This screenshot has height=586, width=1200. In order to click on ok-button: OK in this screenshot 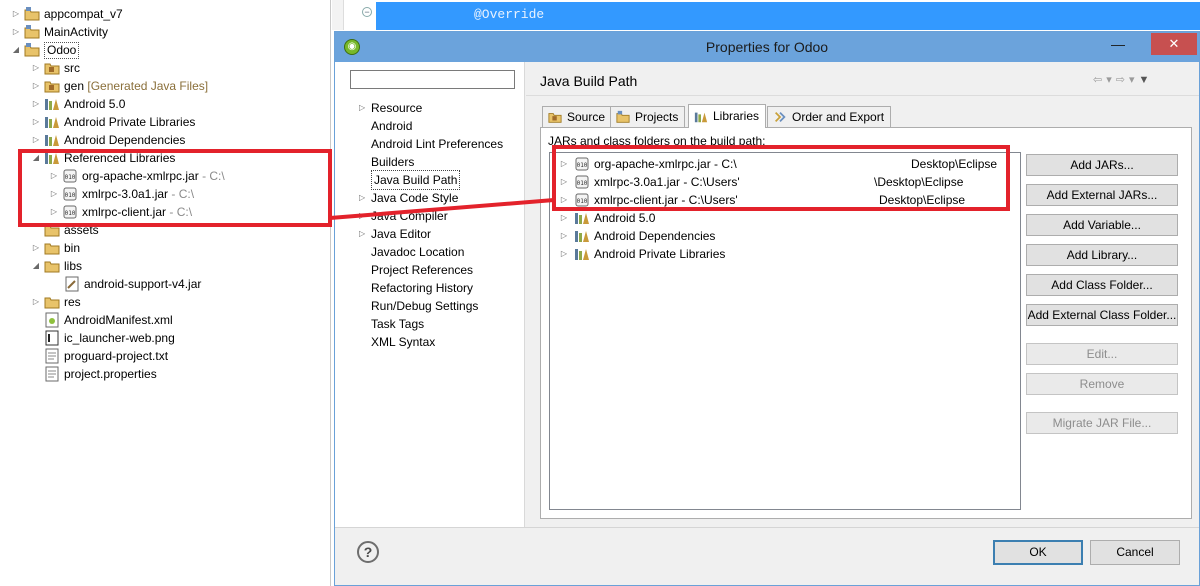, I will do `click(1038, 552)`.